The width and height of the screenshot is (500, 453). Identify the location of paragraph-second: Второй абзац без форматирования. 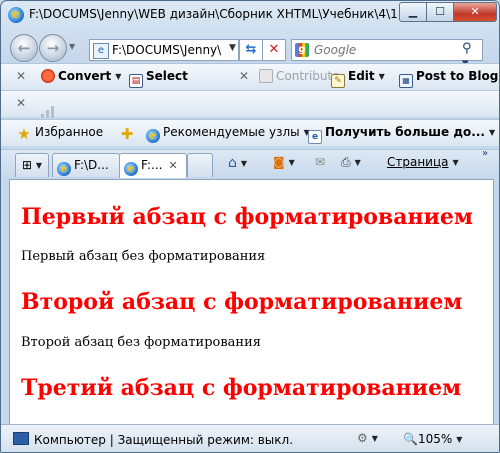
(141, 342).